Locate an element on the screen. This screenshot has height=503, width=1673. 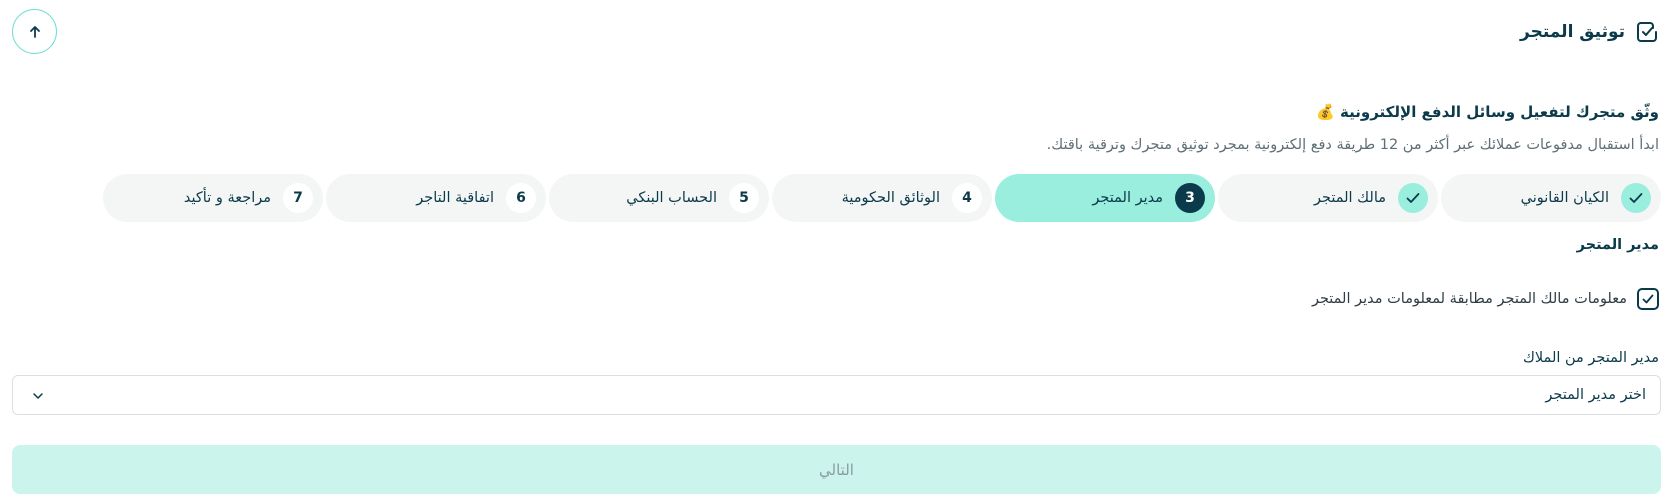
store-verify-icon is located at coordinates (1647, 32).